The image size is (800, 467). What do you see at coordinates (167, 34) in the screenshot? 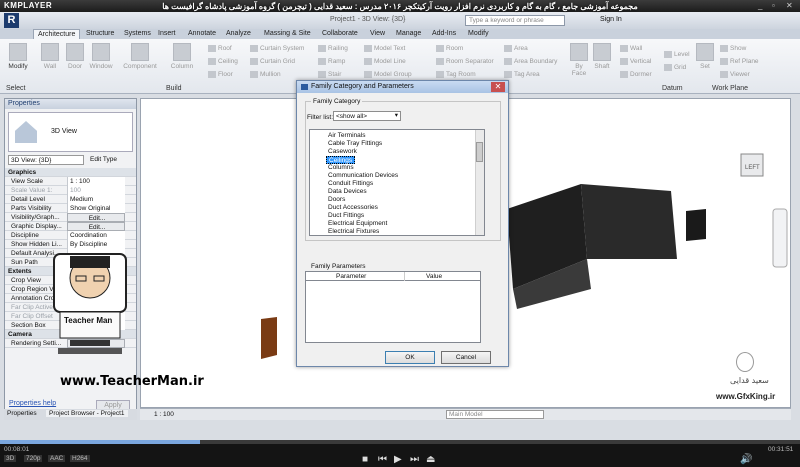
I see `tab-insert: Insert` at bounding box center [167, 34].